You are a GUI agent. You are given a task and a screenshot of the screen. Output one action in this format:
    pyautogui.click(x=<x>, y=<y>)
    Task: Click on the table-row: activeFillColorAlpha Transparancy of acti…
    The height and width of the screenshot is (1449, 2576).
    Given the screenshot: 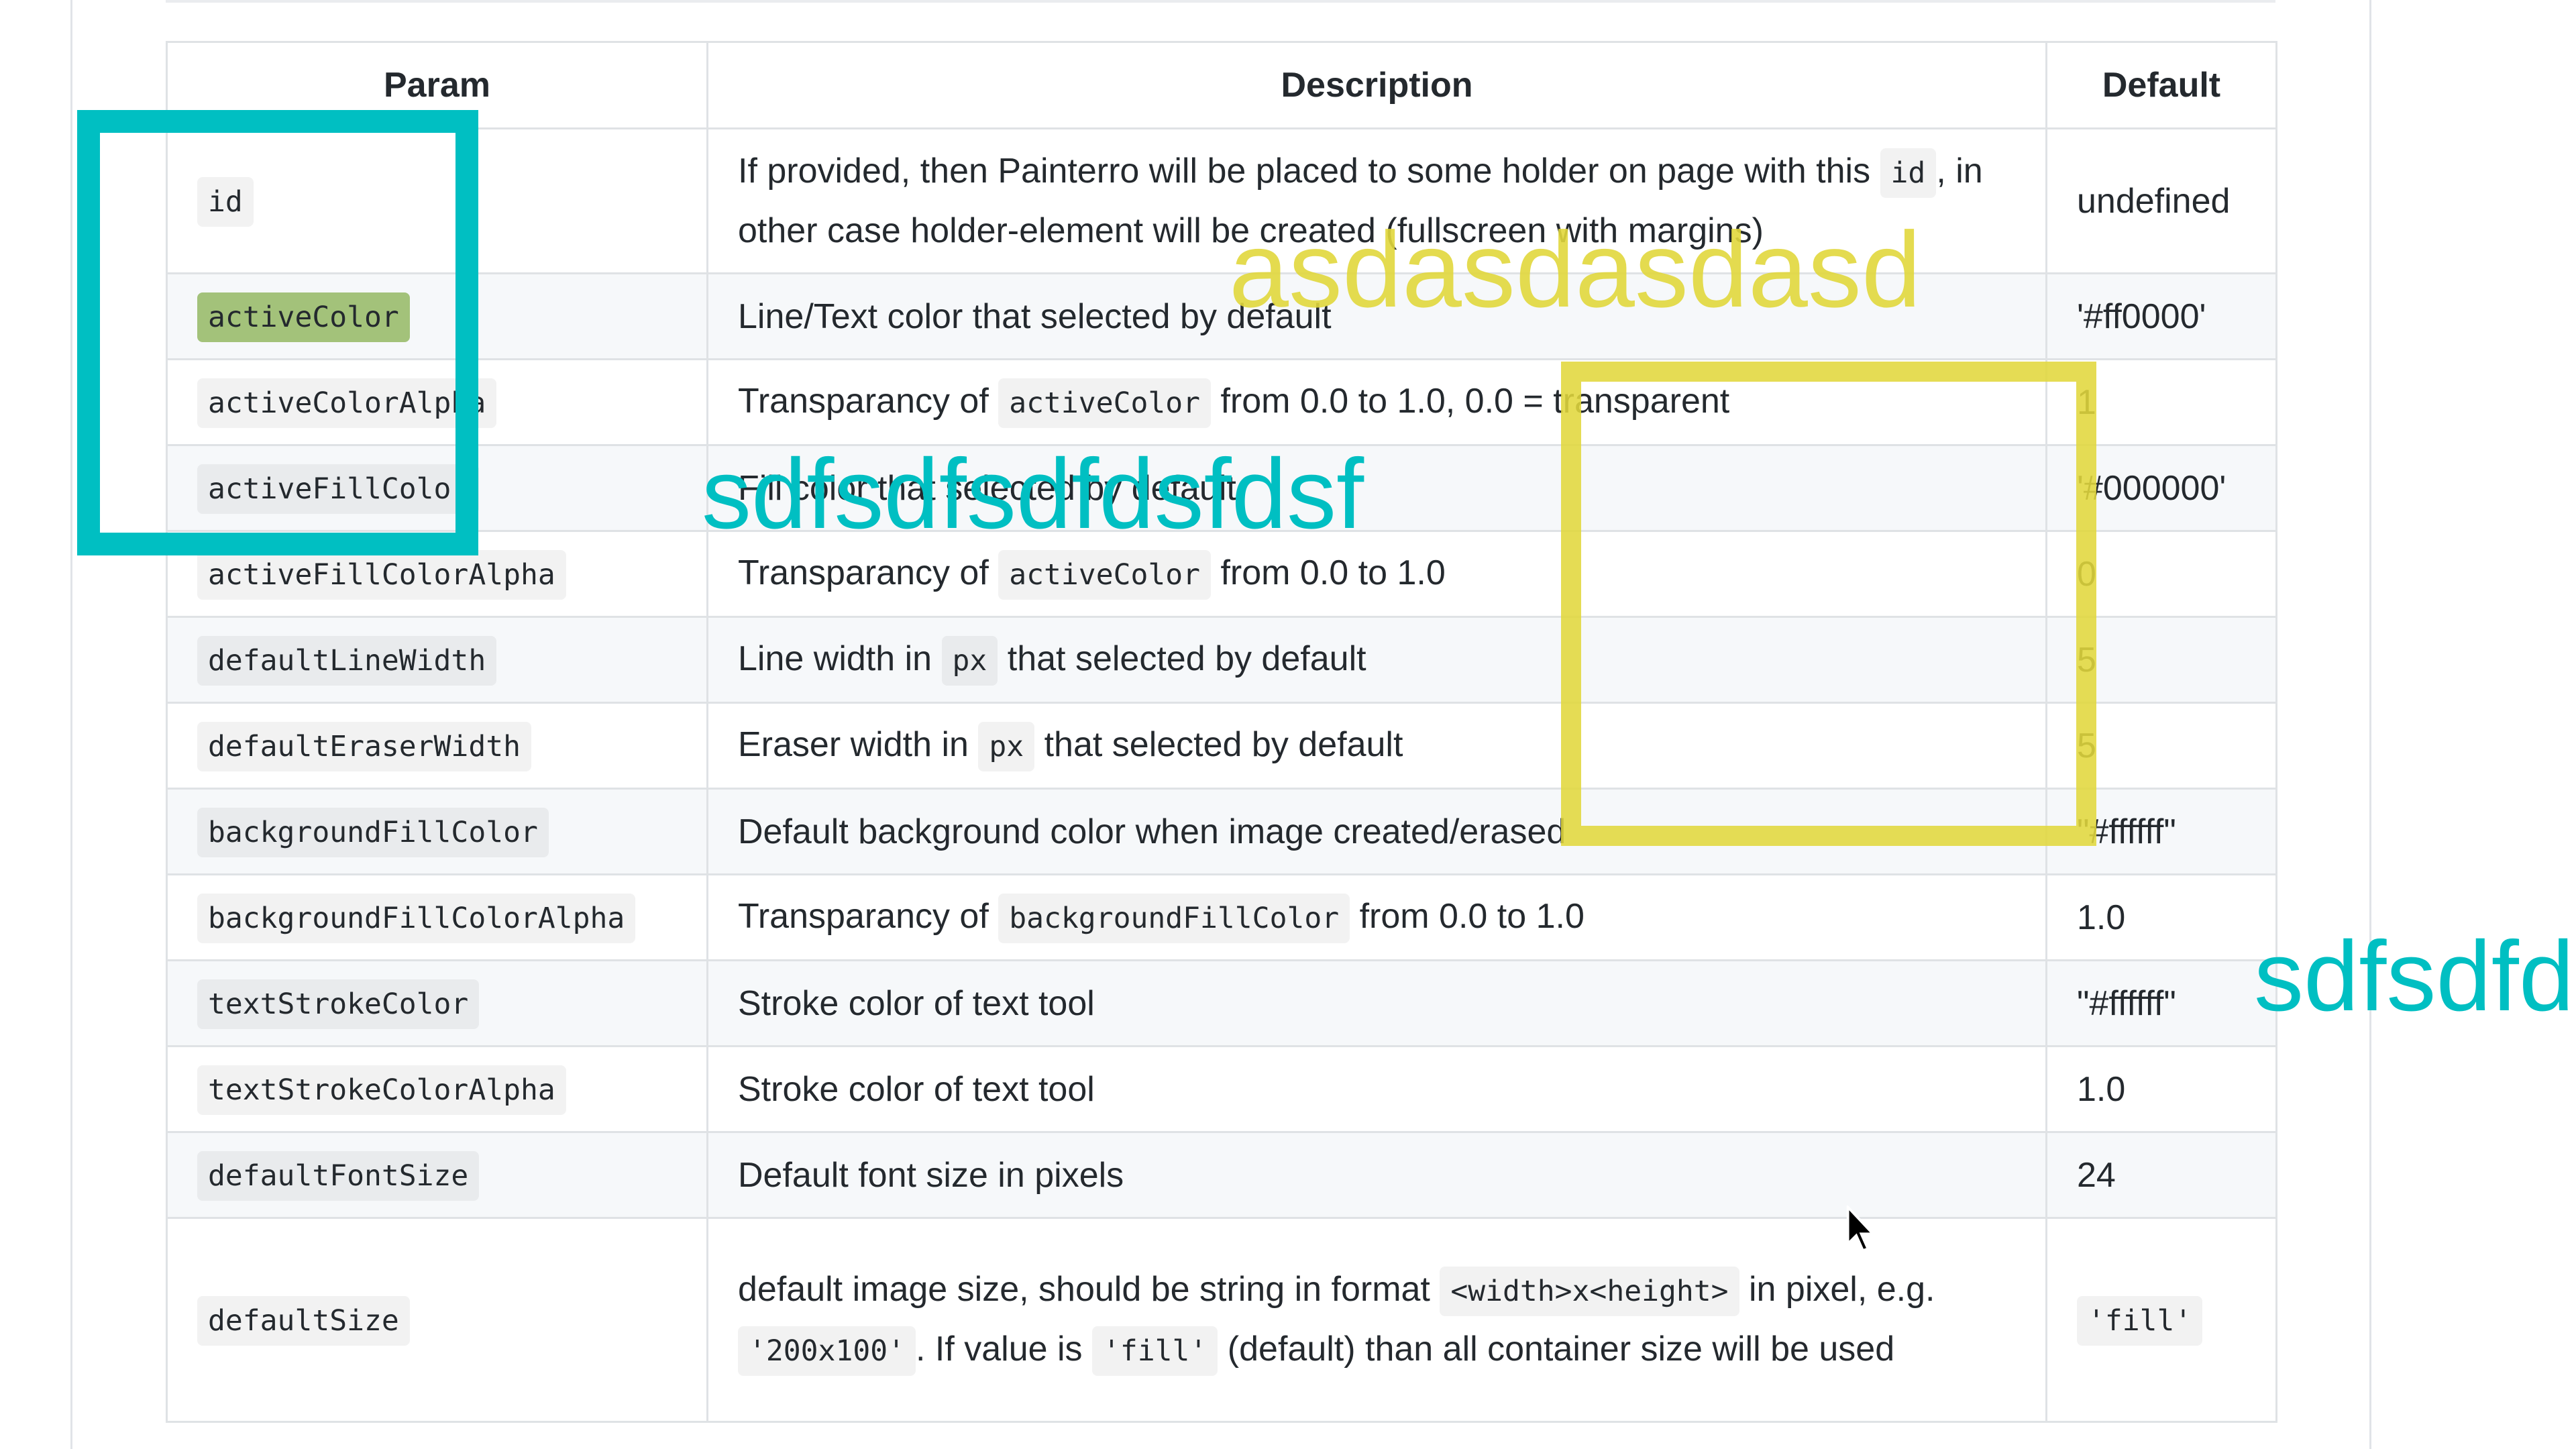 What is the action you would take?
    pyautogui.click(x=1221, y=574)
    